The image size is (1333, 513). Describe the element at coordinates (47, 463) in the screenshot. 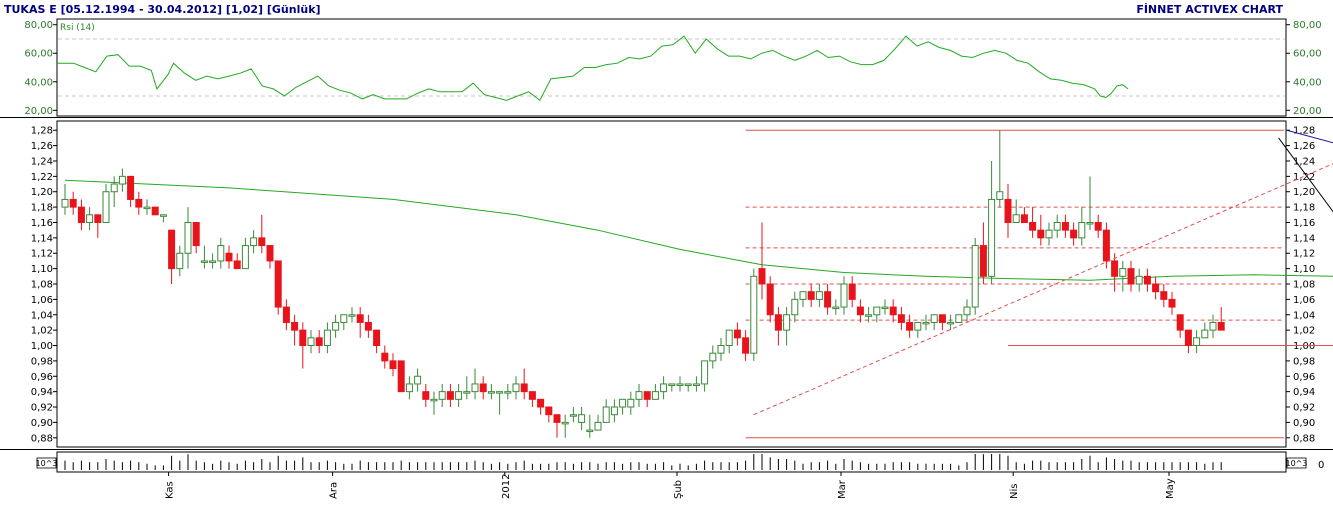

I see `volume-scale-left-label: 10^3` at that location.